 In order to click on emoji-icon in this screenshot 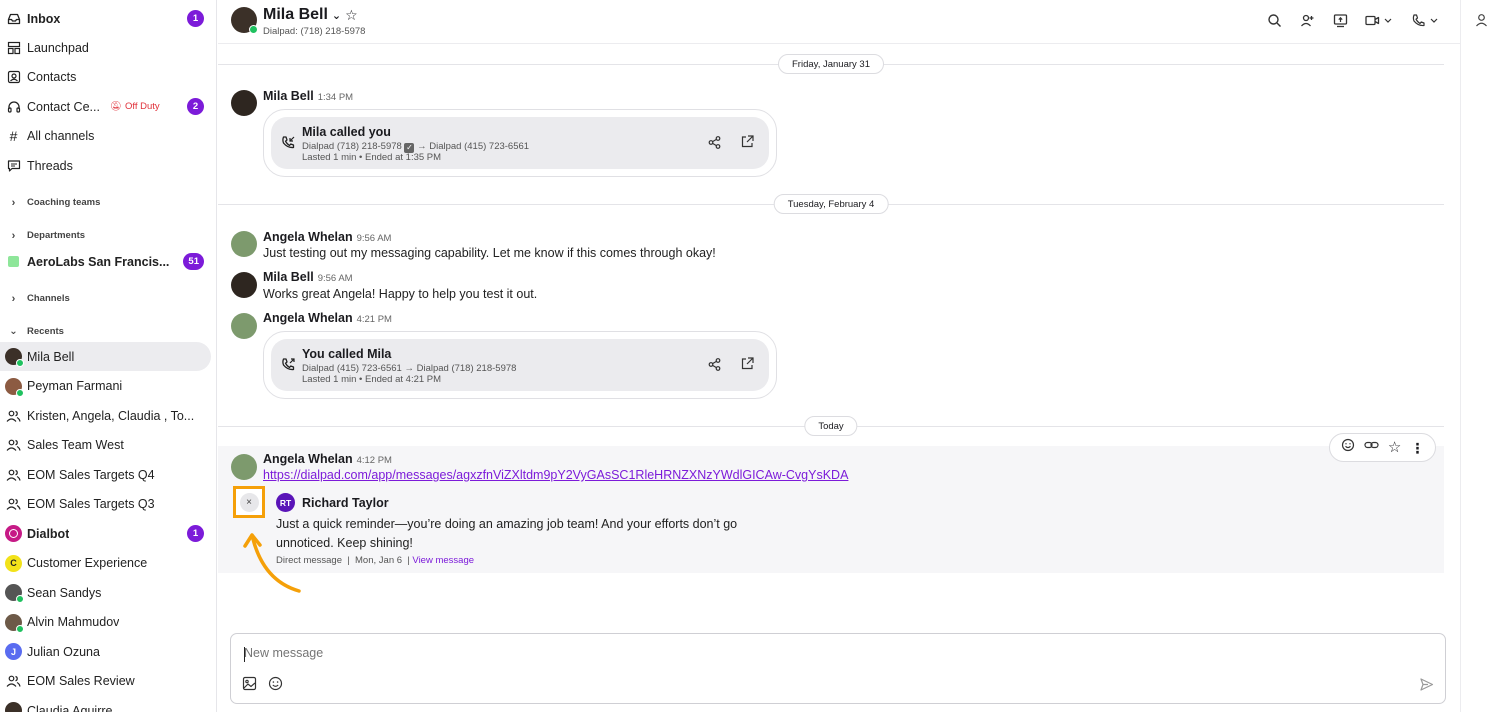, I will do `click(275, 686)`.